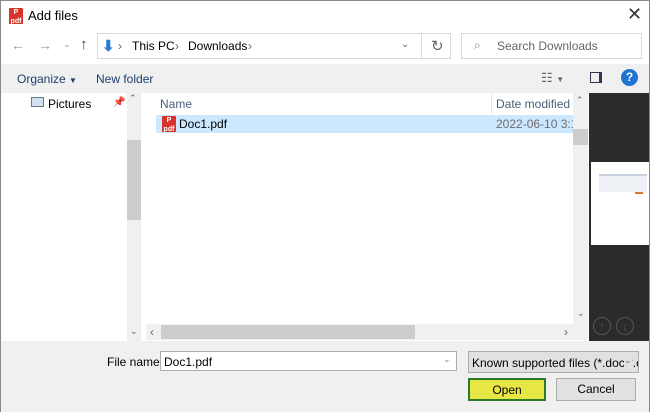 This screenshot has width=650, height=412. What do you see at coordinates (602, 326) in the screenshot?
I see `prev-page-icon: ↑` at bounding box center [602, 326].